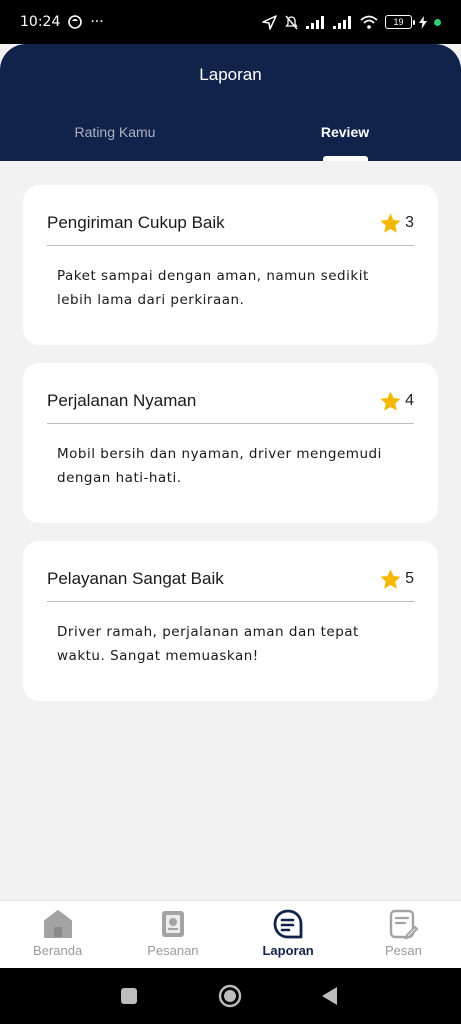 This screenshot has height=1024, width=461. I want to click on more-notifications-icon: ···, so click(97, 22).